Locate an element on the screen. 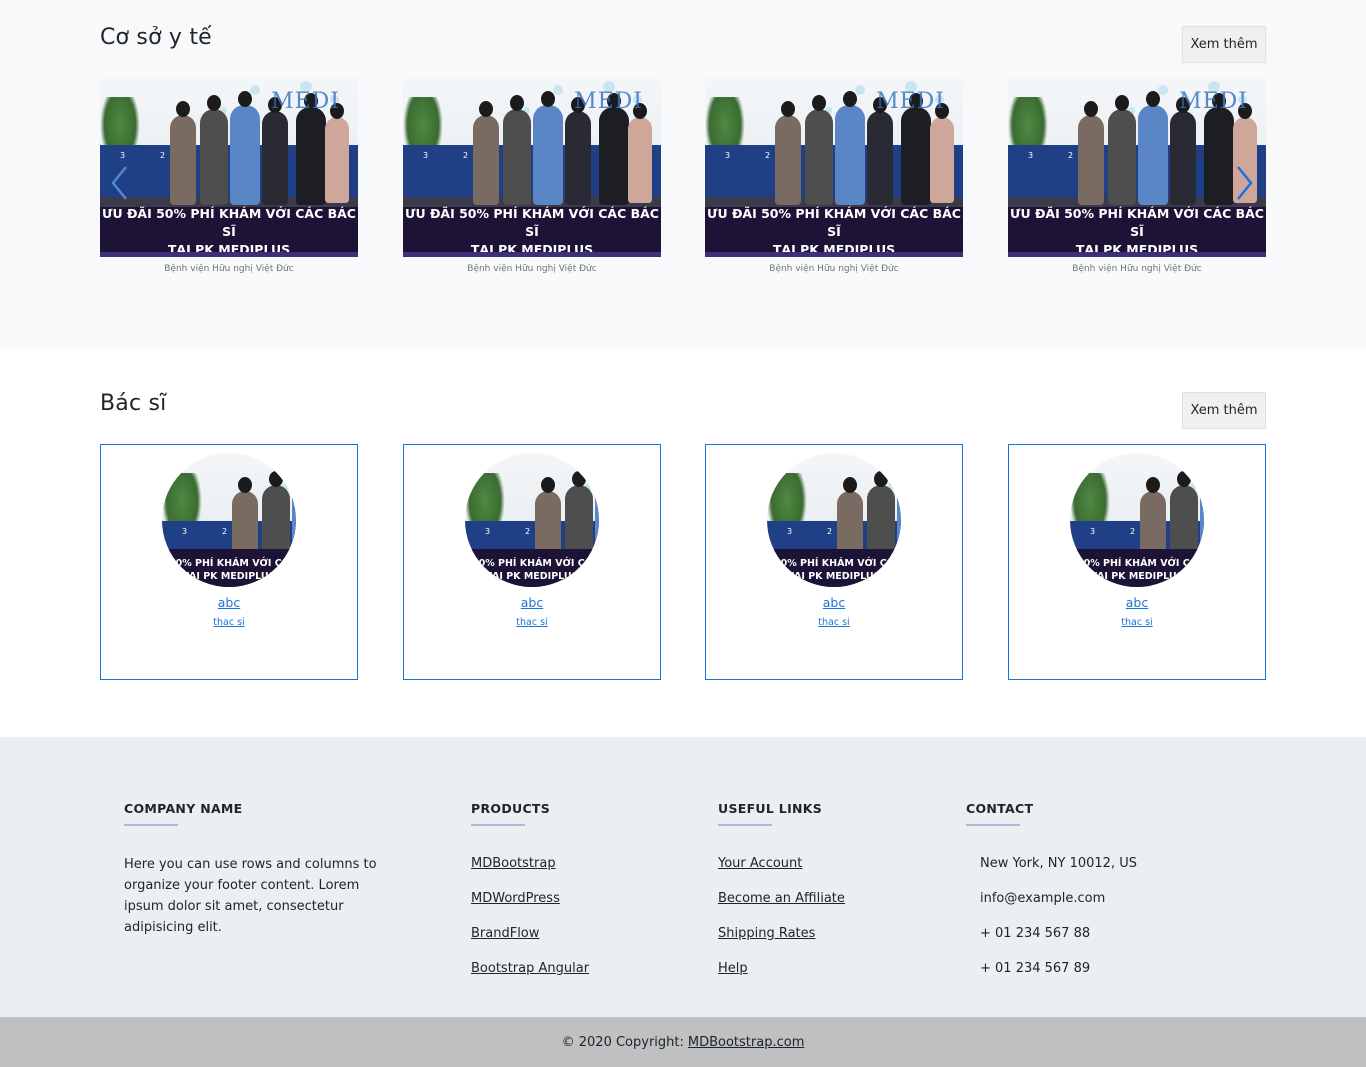 The width and height of the screenshot is (1366, 1067). copyright-text: © 2020 Copyright: is located at coordinates (622, 1042).